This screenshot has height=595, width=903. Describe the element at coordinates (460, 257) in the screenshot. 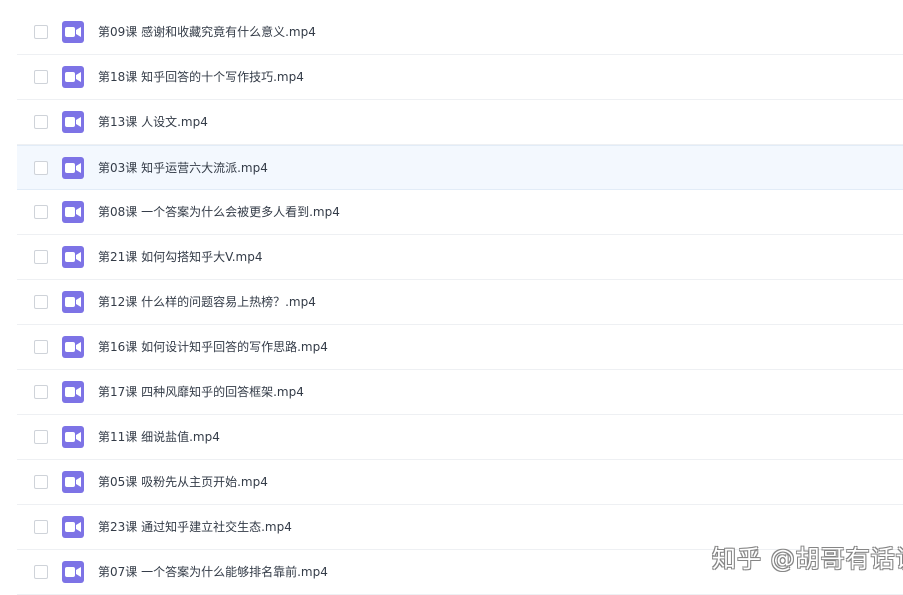

I see `file-row: 第21课 如何勾搭知乎大V.mp4` at that location.